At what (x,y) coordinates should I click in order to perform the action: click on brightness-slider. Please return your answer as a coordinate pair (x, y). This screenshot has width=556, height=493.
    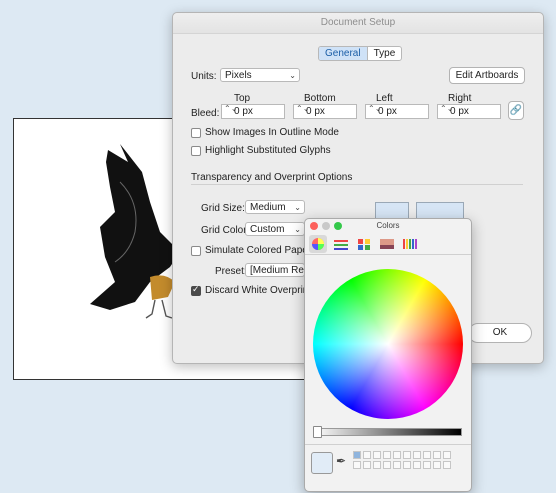
    Looking at the image, I should click on (387, 432).